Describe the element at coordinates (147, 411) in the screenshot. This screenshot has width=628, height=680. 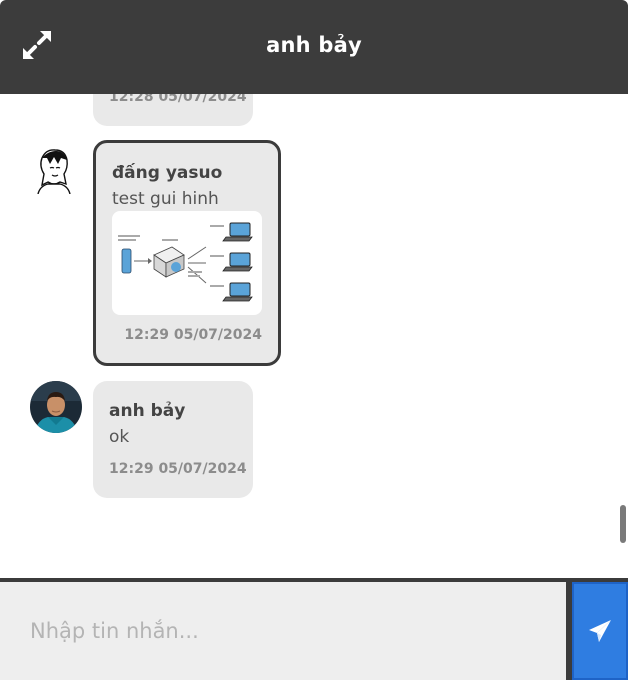
I see `message-sender: anh bảy` at that location.